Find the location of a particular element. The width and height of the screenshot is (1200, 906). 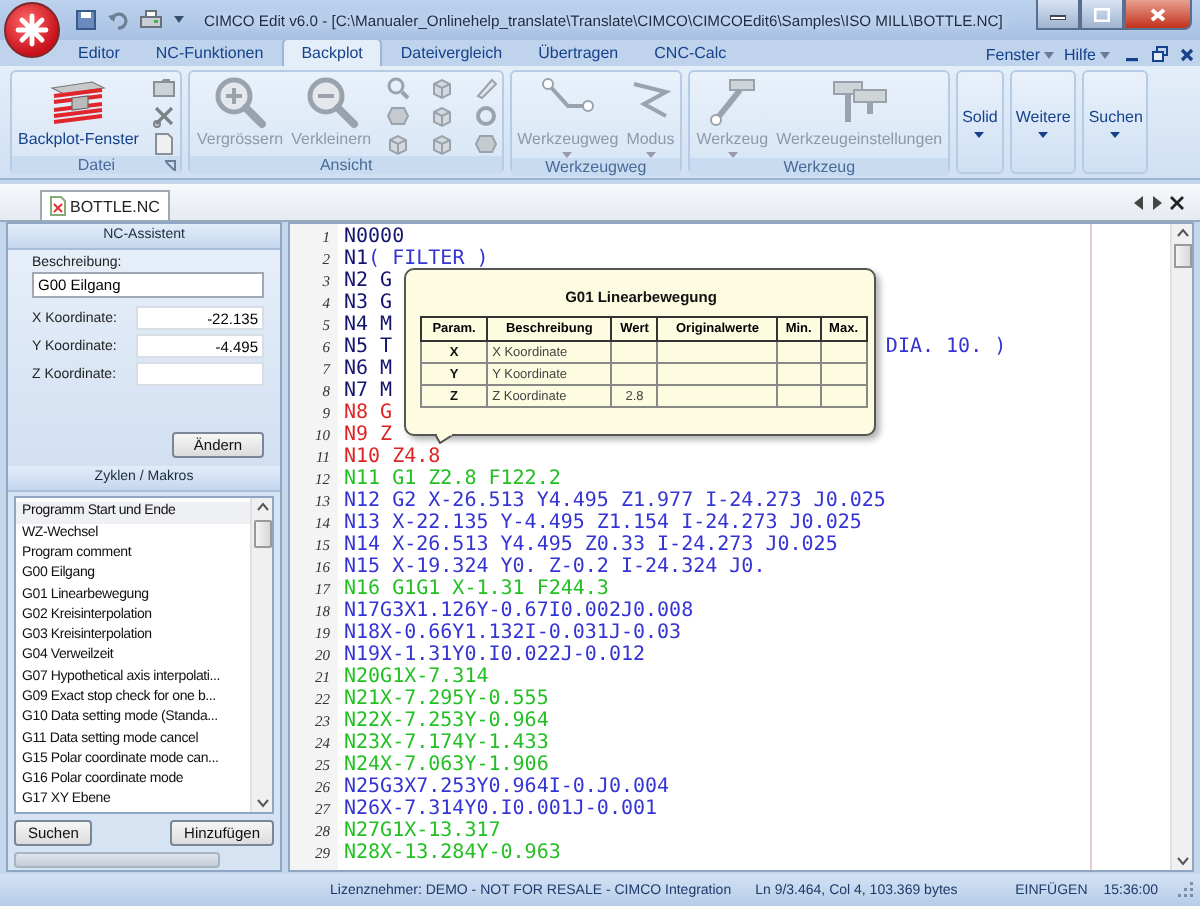

code-line: N10 Z4.8 is located at coordinates (391, 457).